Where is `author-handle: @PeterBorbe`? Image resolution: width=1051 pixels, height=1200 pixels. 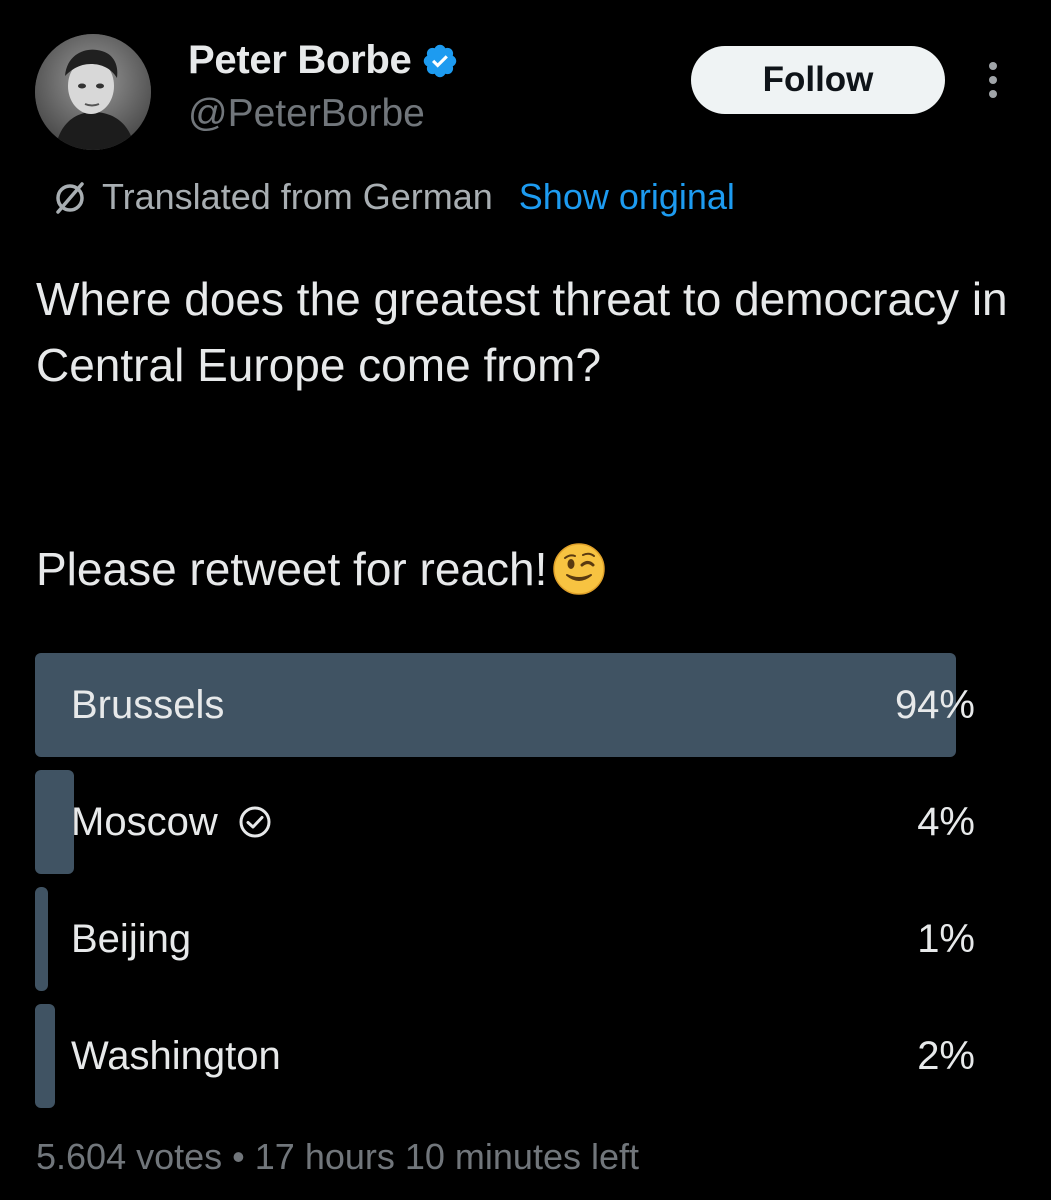 author-handle: @PeterBorbe is located at coordinates (306, 114).